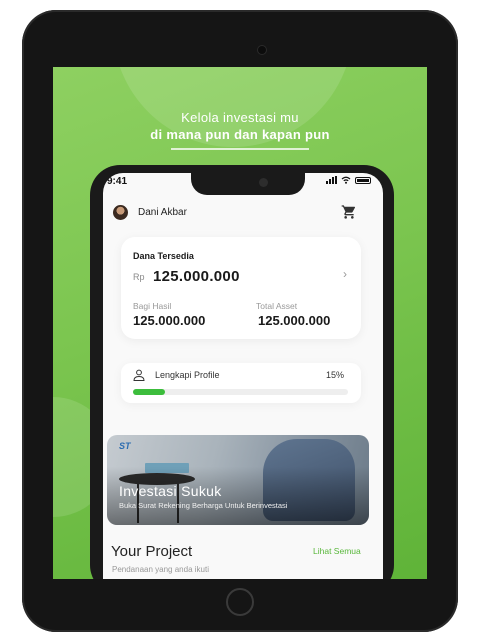 This screenshot has width=480, height=640. Describe the element at coordinates (149, 392) in the screenshot. I see `profile-progress-fill` at that location.